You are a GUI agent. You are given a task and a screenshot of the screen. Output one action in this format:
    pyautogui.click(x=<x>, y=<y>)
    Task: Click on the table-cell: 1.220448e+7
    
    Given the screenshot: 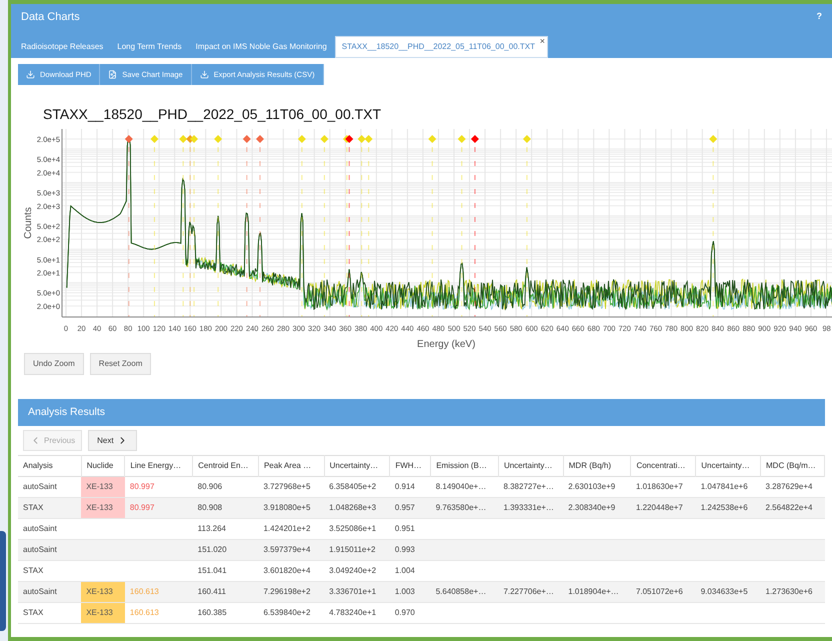 What is the action you would take?
    pyautogui.click(x=663, y=508)
    